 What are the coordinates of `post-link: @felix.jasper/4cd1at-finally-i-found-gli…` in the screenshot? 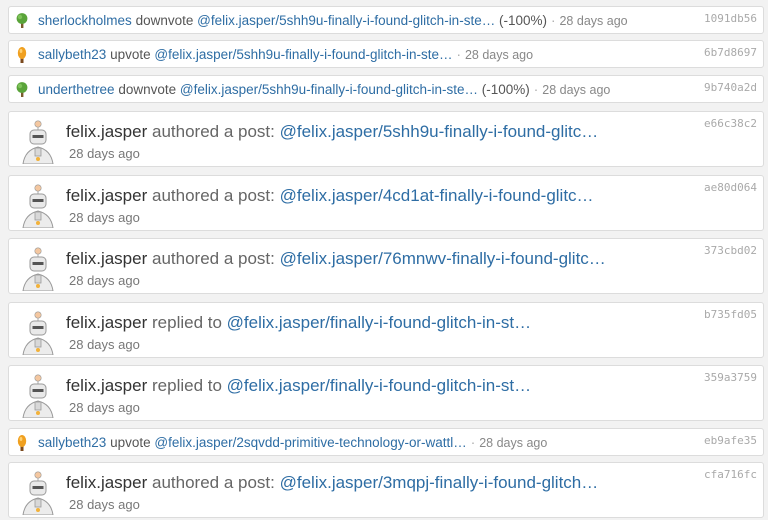 It's located at (437, 195).